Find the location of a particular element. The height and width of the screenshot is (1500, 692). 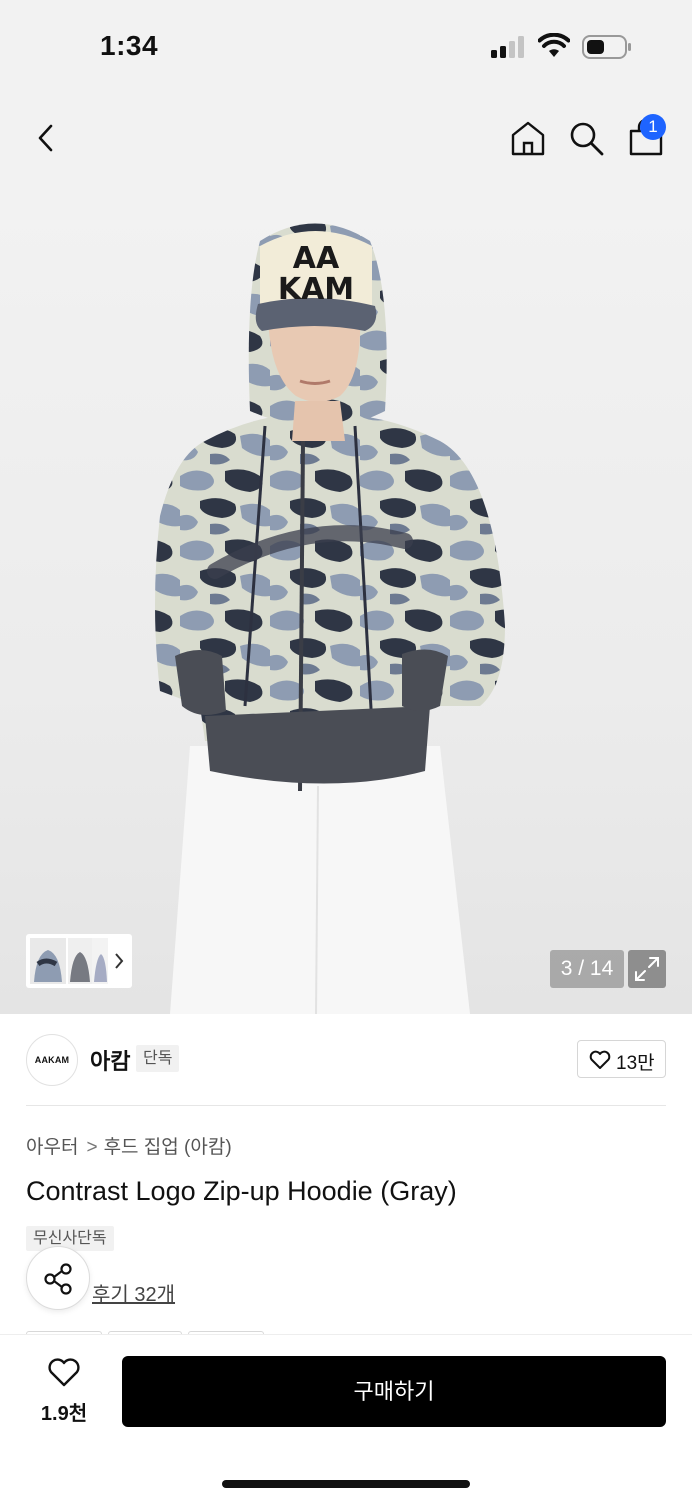

cellular-signal-icon is located at coordinates (507, 47).